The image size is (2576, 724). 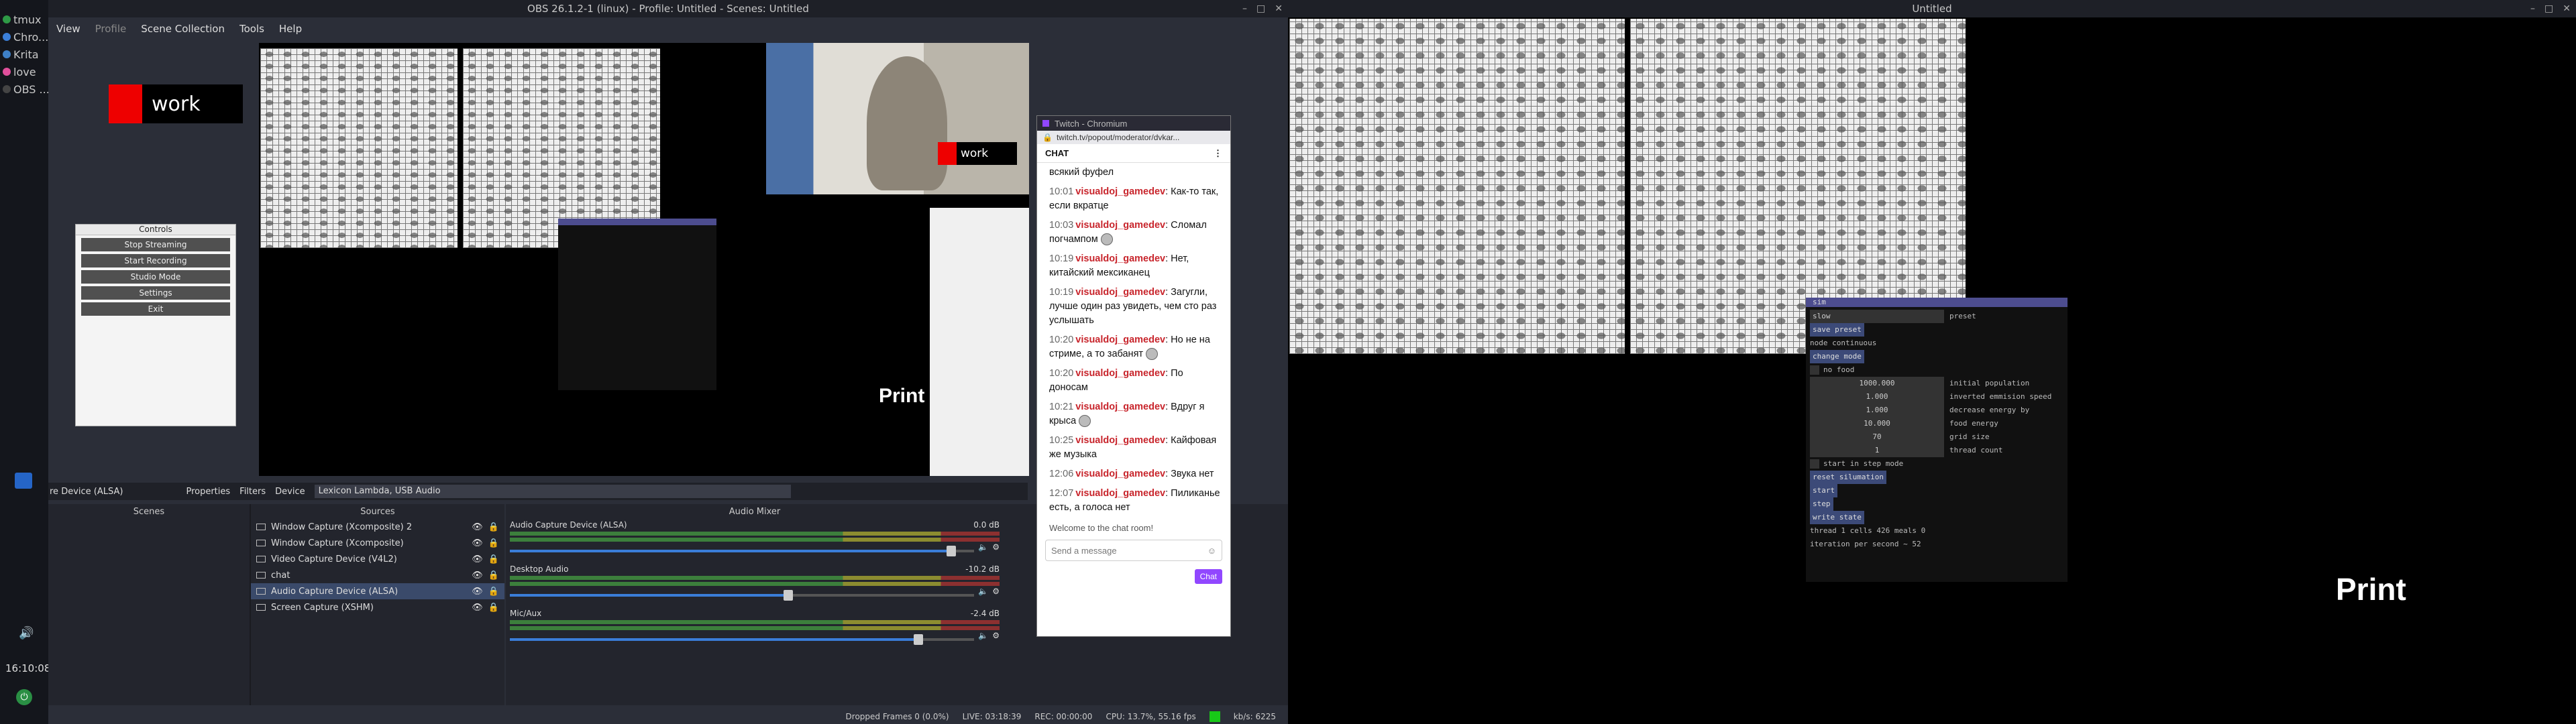 What do you see at coordinates (183, 29) in the screenshot?
I see `menu-scene-collection: Scene Collection` at bounding box center [183, 29].